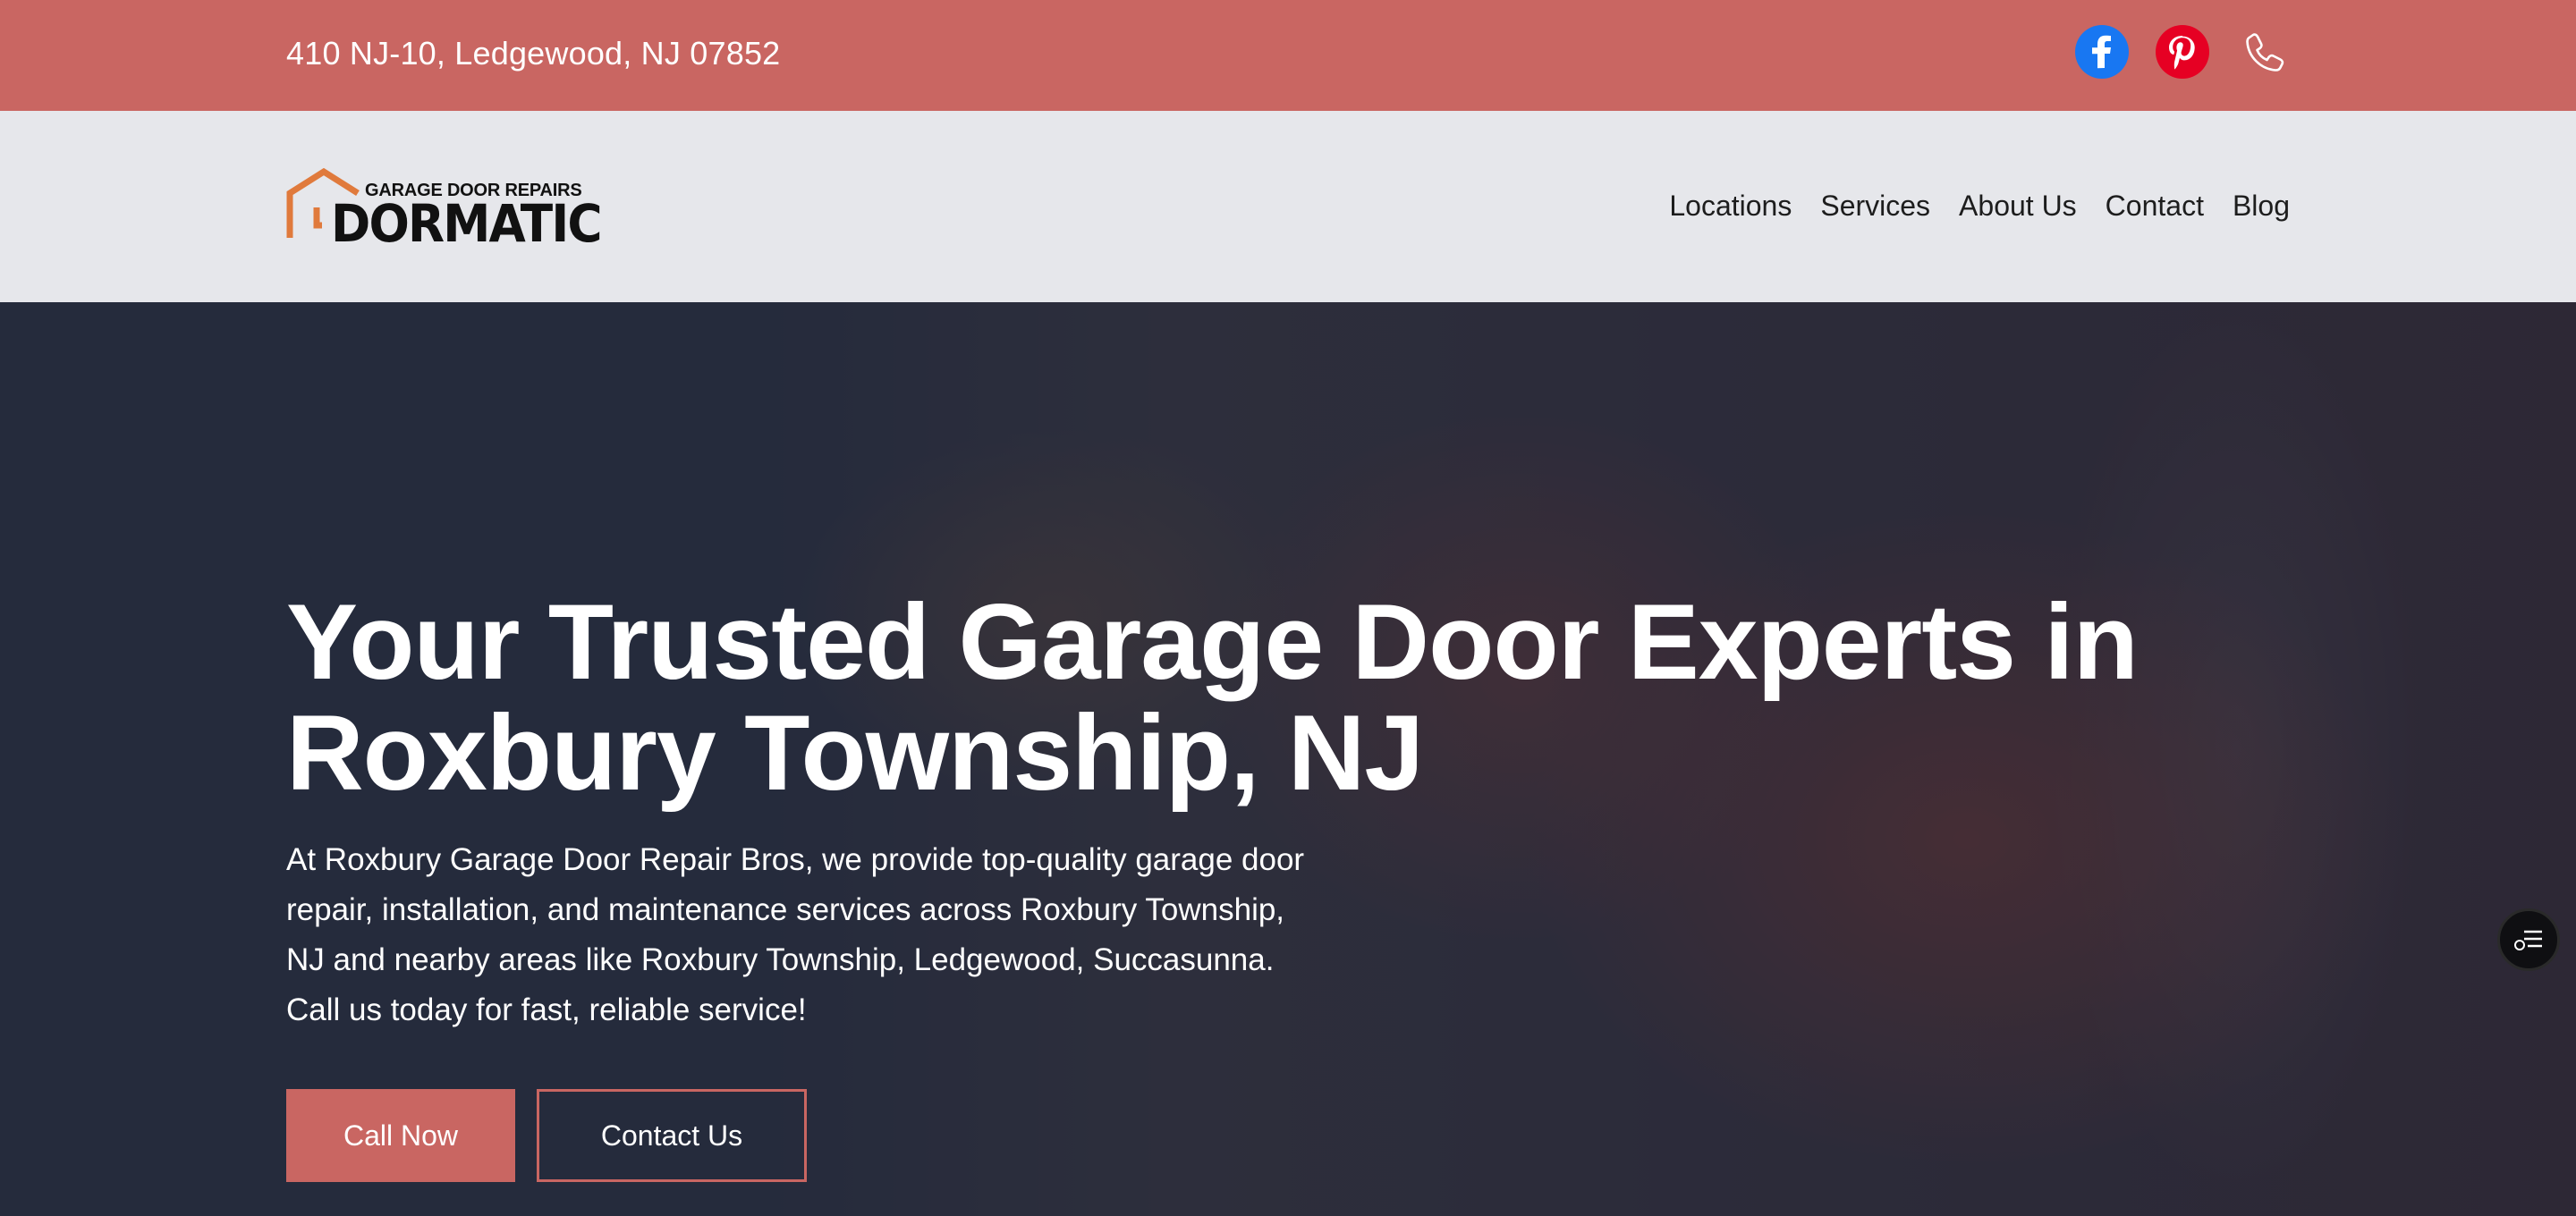  I want to click on logo-wordmark: DORMATIC, so click(467, 223).